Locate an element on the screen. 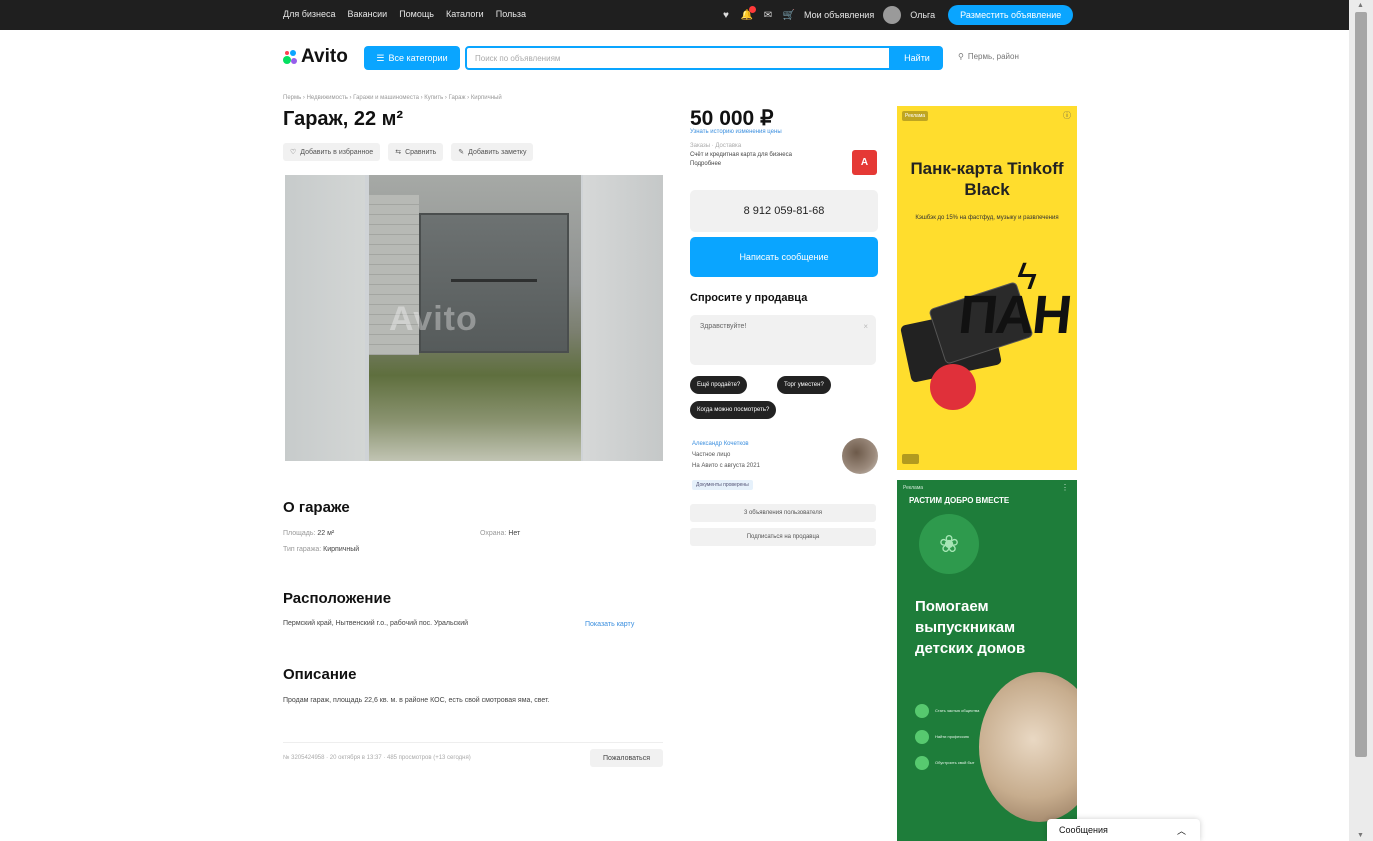 This screenshot has height=841, width=1373. all-categories-button: ☰ Все категории is located at coordinates (412, 58).